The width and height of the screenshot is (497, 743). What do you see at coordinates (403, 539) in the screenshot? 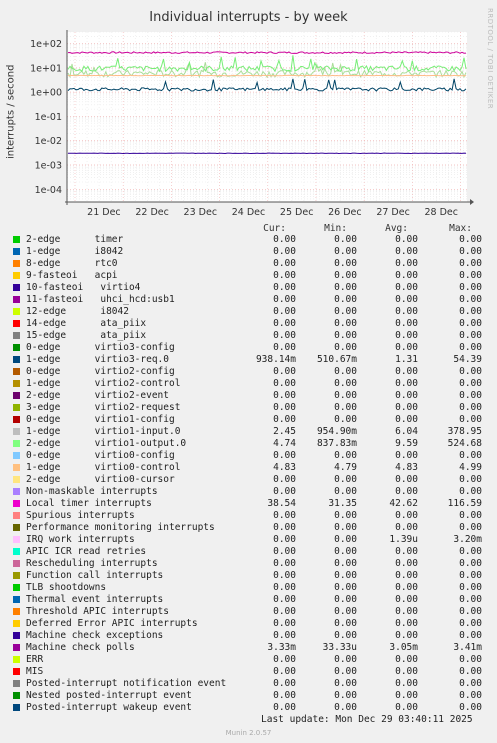
I see `legend-avg-value: 1.39u` at bounding box center [403, 539].